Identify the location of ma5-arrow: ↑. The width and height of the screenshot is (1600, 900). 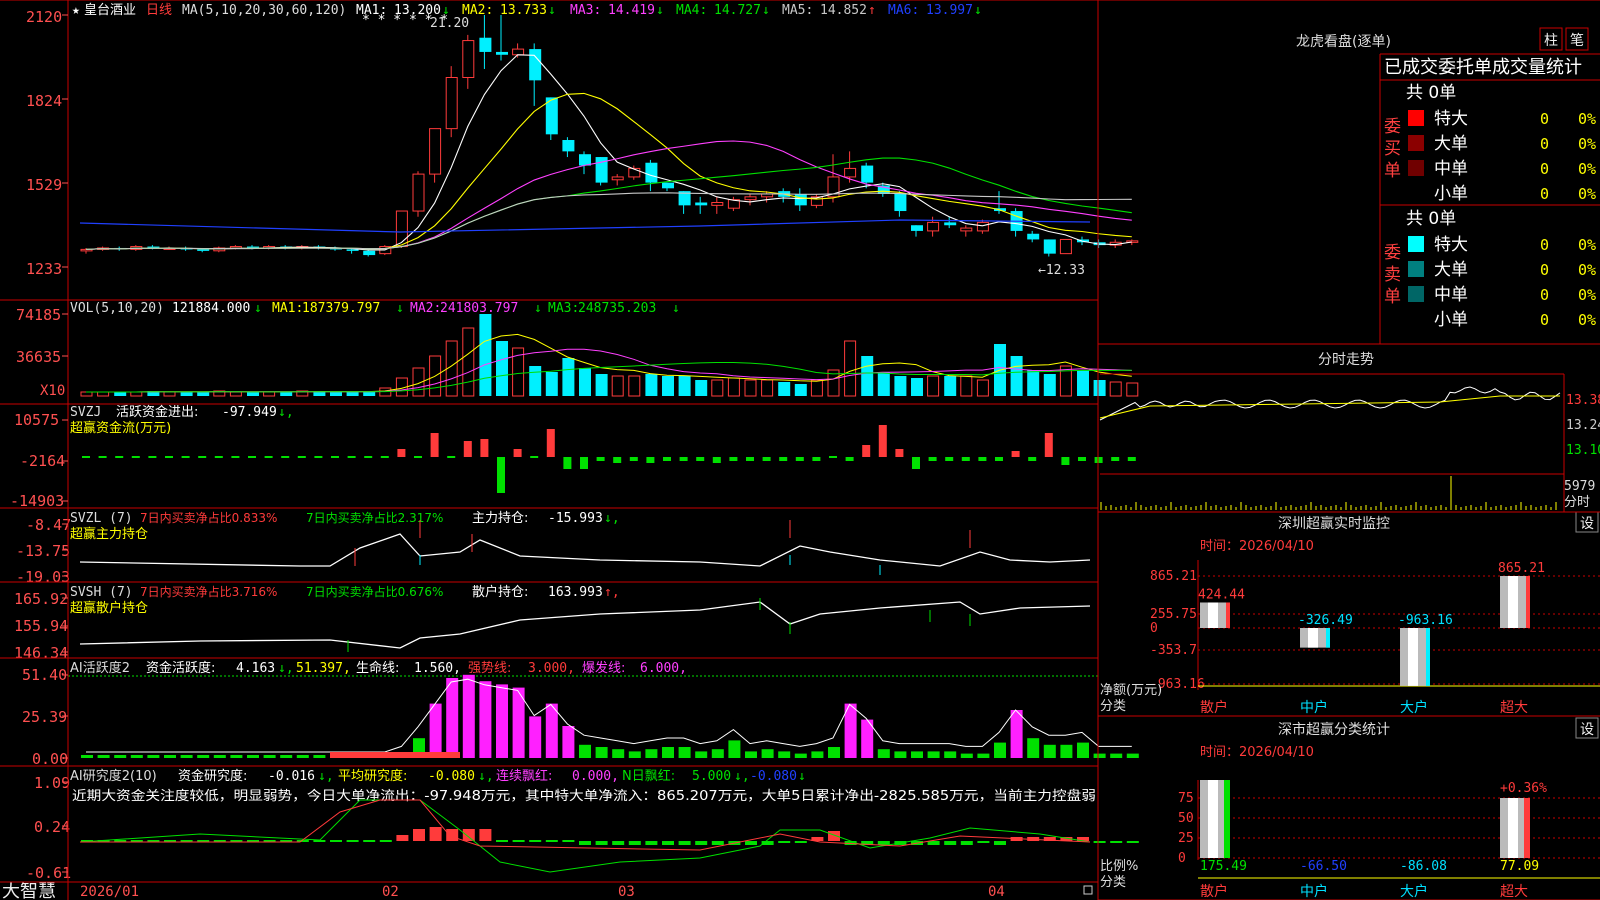
(872, 10).